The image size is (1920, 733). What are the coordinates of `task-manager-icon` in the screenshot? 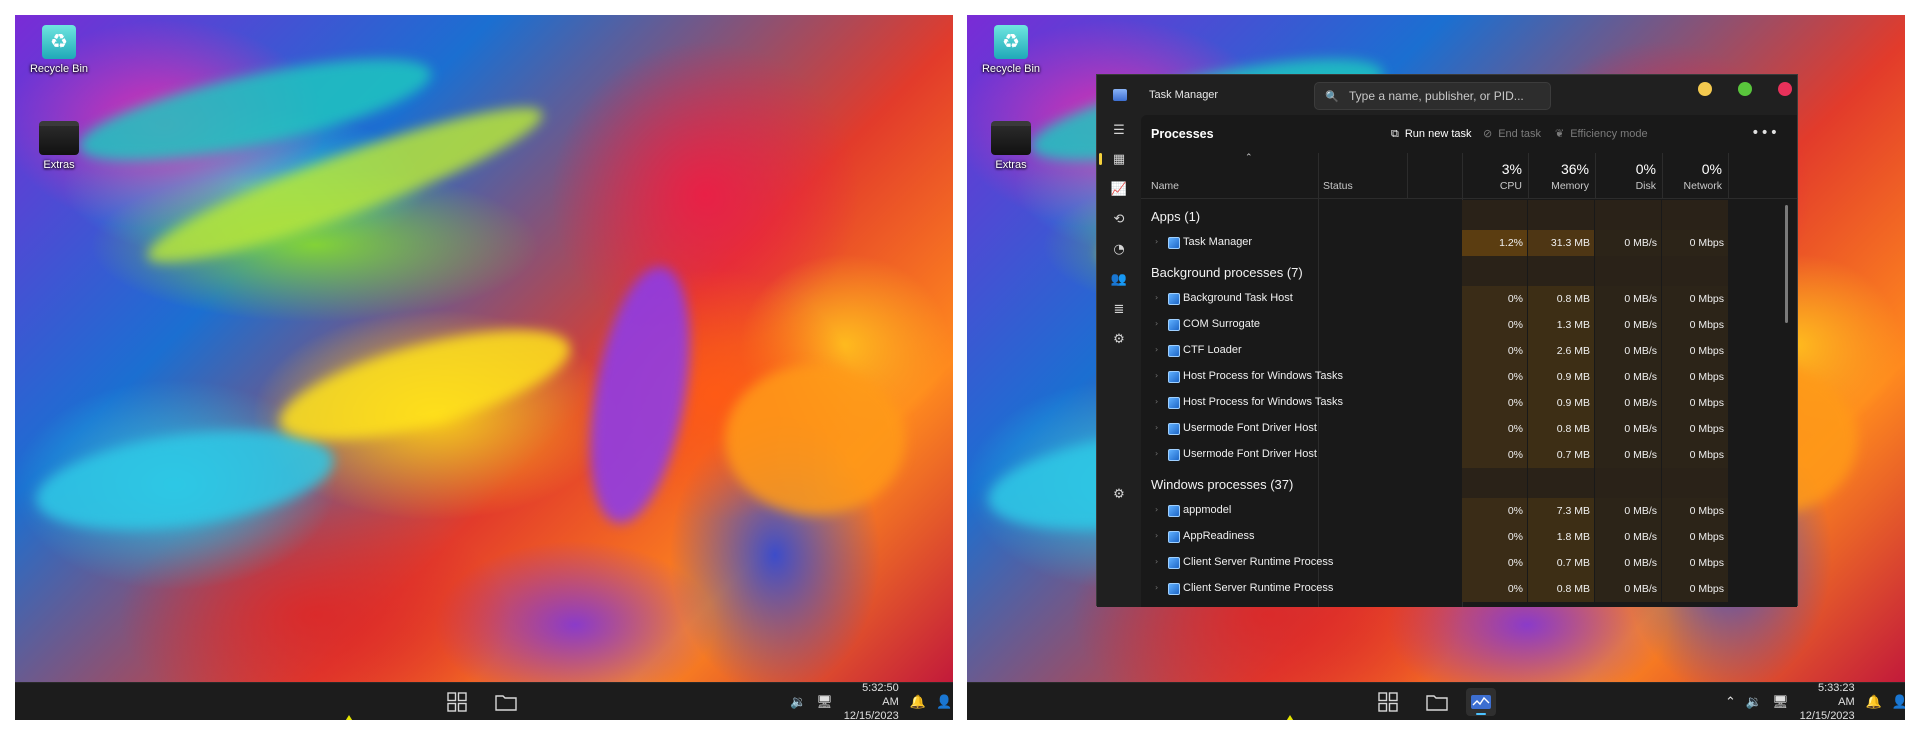 It's located at (1120, 95).